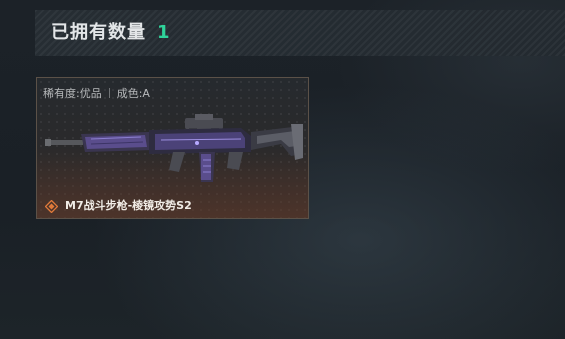  I want to click on owned-count-label: 已拥有数量, so click(98, 32).